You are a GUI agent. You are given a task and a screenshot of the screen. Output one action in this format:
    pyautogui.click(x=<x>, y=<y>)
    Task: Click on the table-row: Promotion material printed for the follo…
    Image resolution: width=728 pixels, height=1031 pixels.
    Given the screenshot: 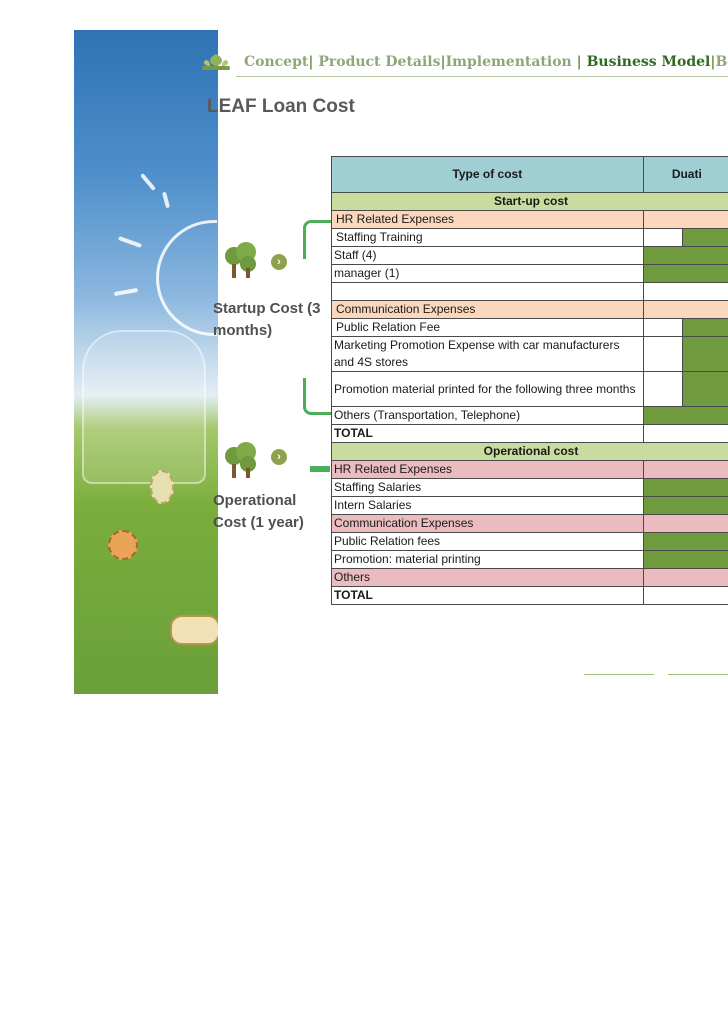 What is the action you would take?
    pyautogui.click(x=529, y=389)
    